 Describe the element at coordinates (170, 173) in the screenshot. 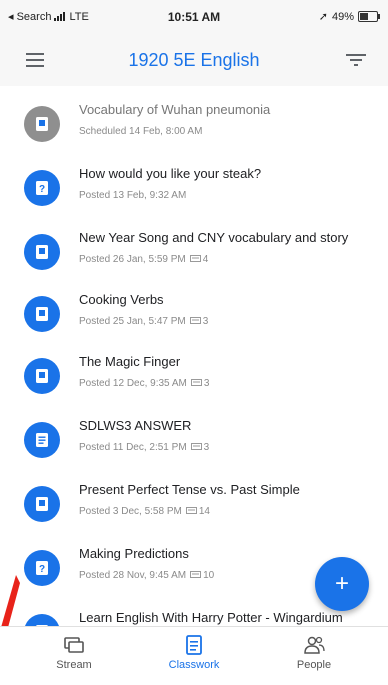

I see `item-title: How would you like your steak?` at that location.